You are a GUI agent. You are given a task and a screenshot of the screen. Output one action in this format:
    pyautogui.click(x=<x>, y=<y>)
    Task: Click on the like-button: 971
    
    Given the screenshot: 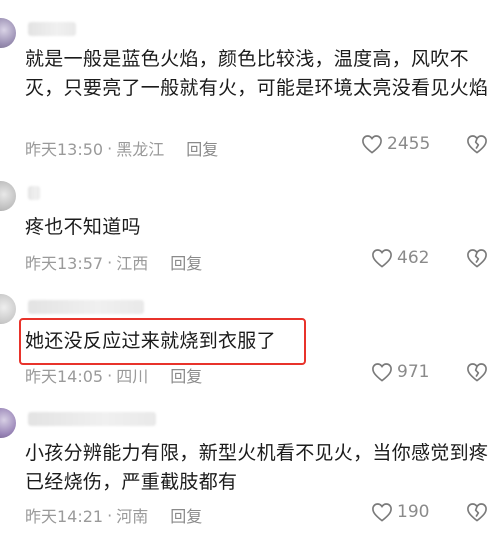 What is the action you would take?
    pyautogui.click(x=400, y=372)
    